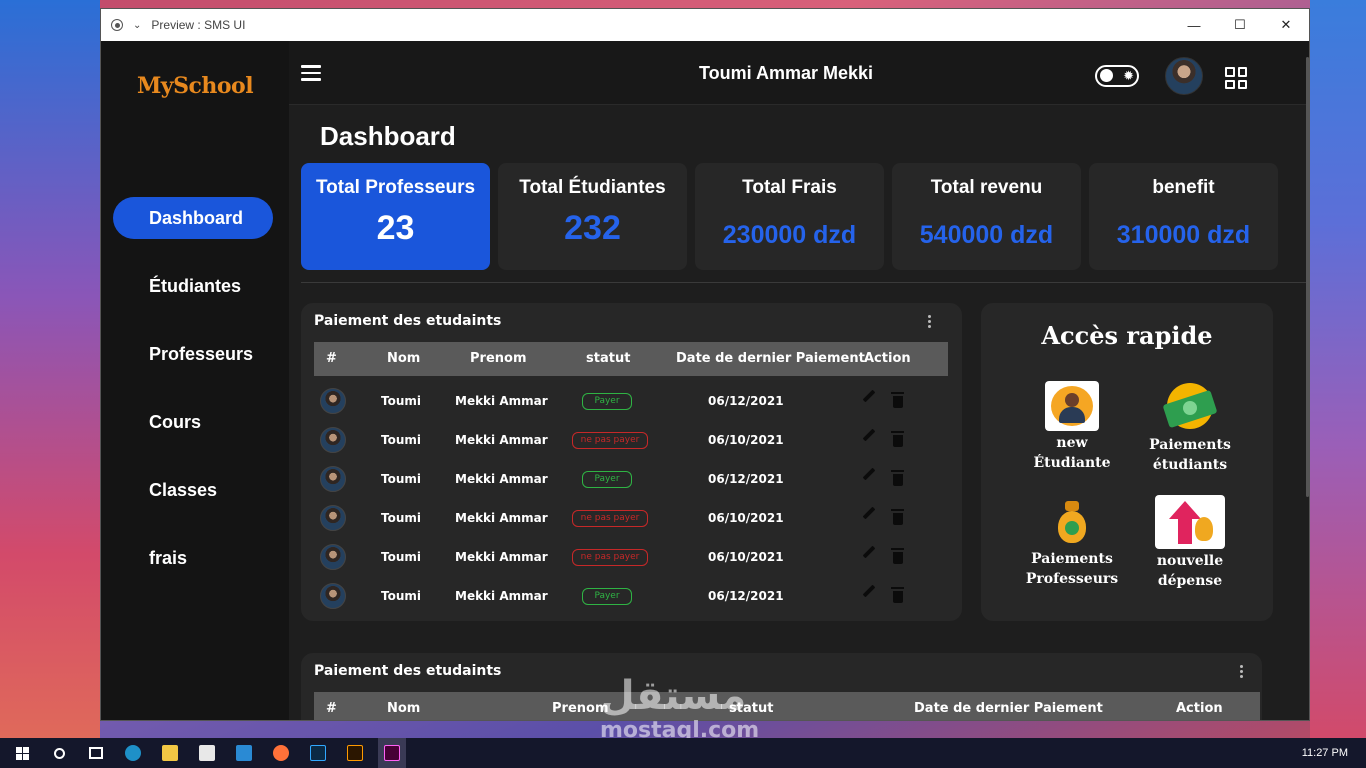 The height and width of the screenshot is (768, 1366). Describe the element at coordinates (193, 286) in the screenshot. I see `sidebar-item-etudiantes: Étudiantes` at that location.